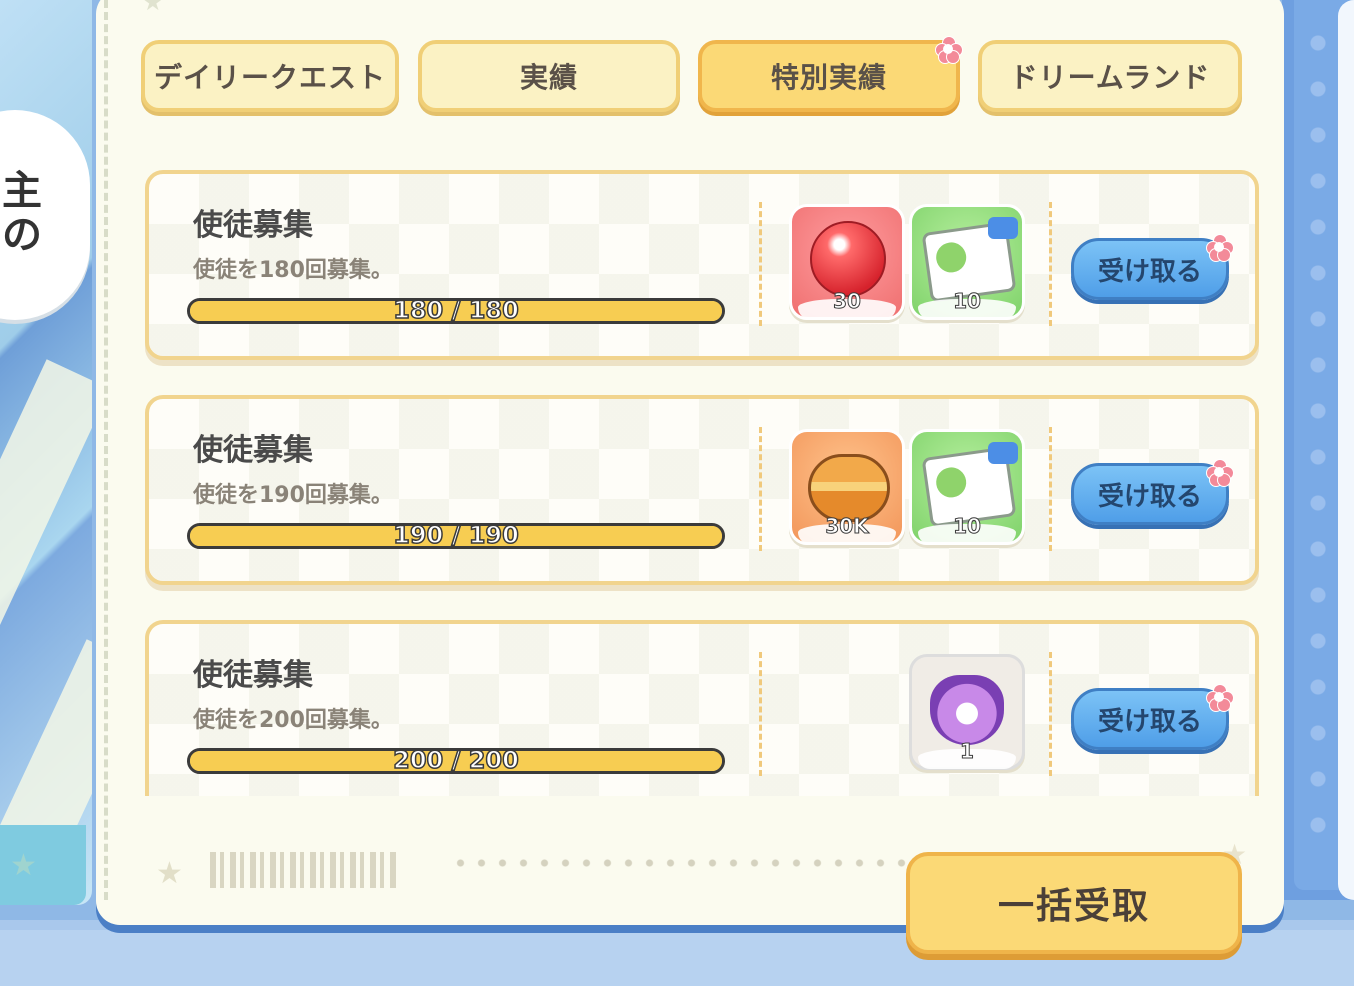  I want to click on tab-label: デイリークエスト, so click(269, 77).